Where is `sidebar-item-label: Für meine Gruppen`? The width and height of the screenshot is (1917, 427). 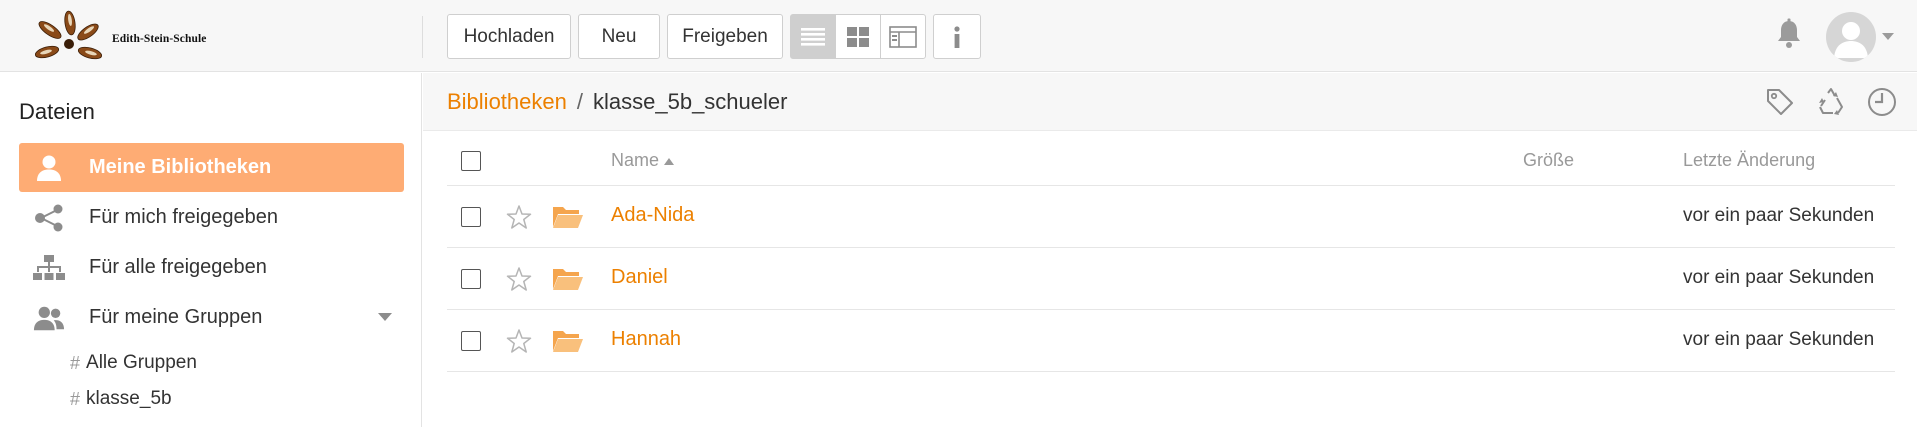
sidebar-item-label: Für meine Gruppen is located at coordinates (176, 317).